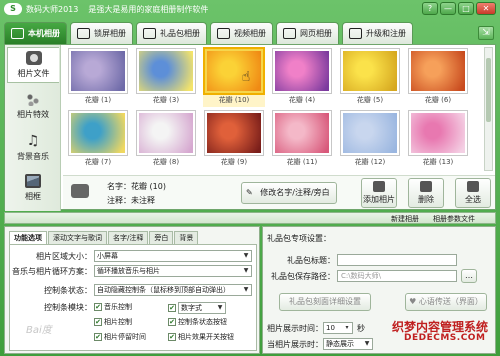 The height and width of the screenshot is (356, 500). Describe the element at coordinates (33, 128) in the screenshot. I see `sidebar: 相片文件 相片特效 ♫ 背景音乐 相框` at that location.